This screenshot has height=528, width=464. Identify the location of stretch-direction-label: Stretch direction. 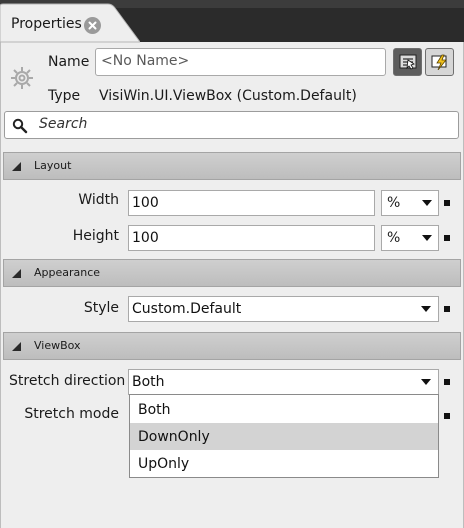
(67, 381).